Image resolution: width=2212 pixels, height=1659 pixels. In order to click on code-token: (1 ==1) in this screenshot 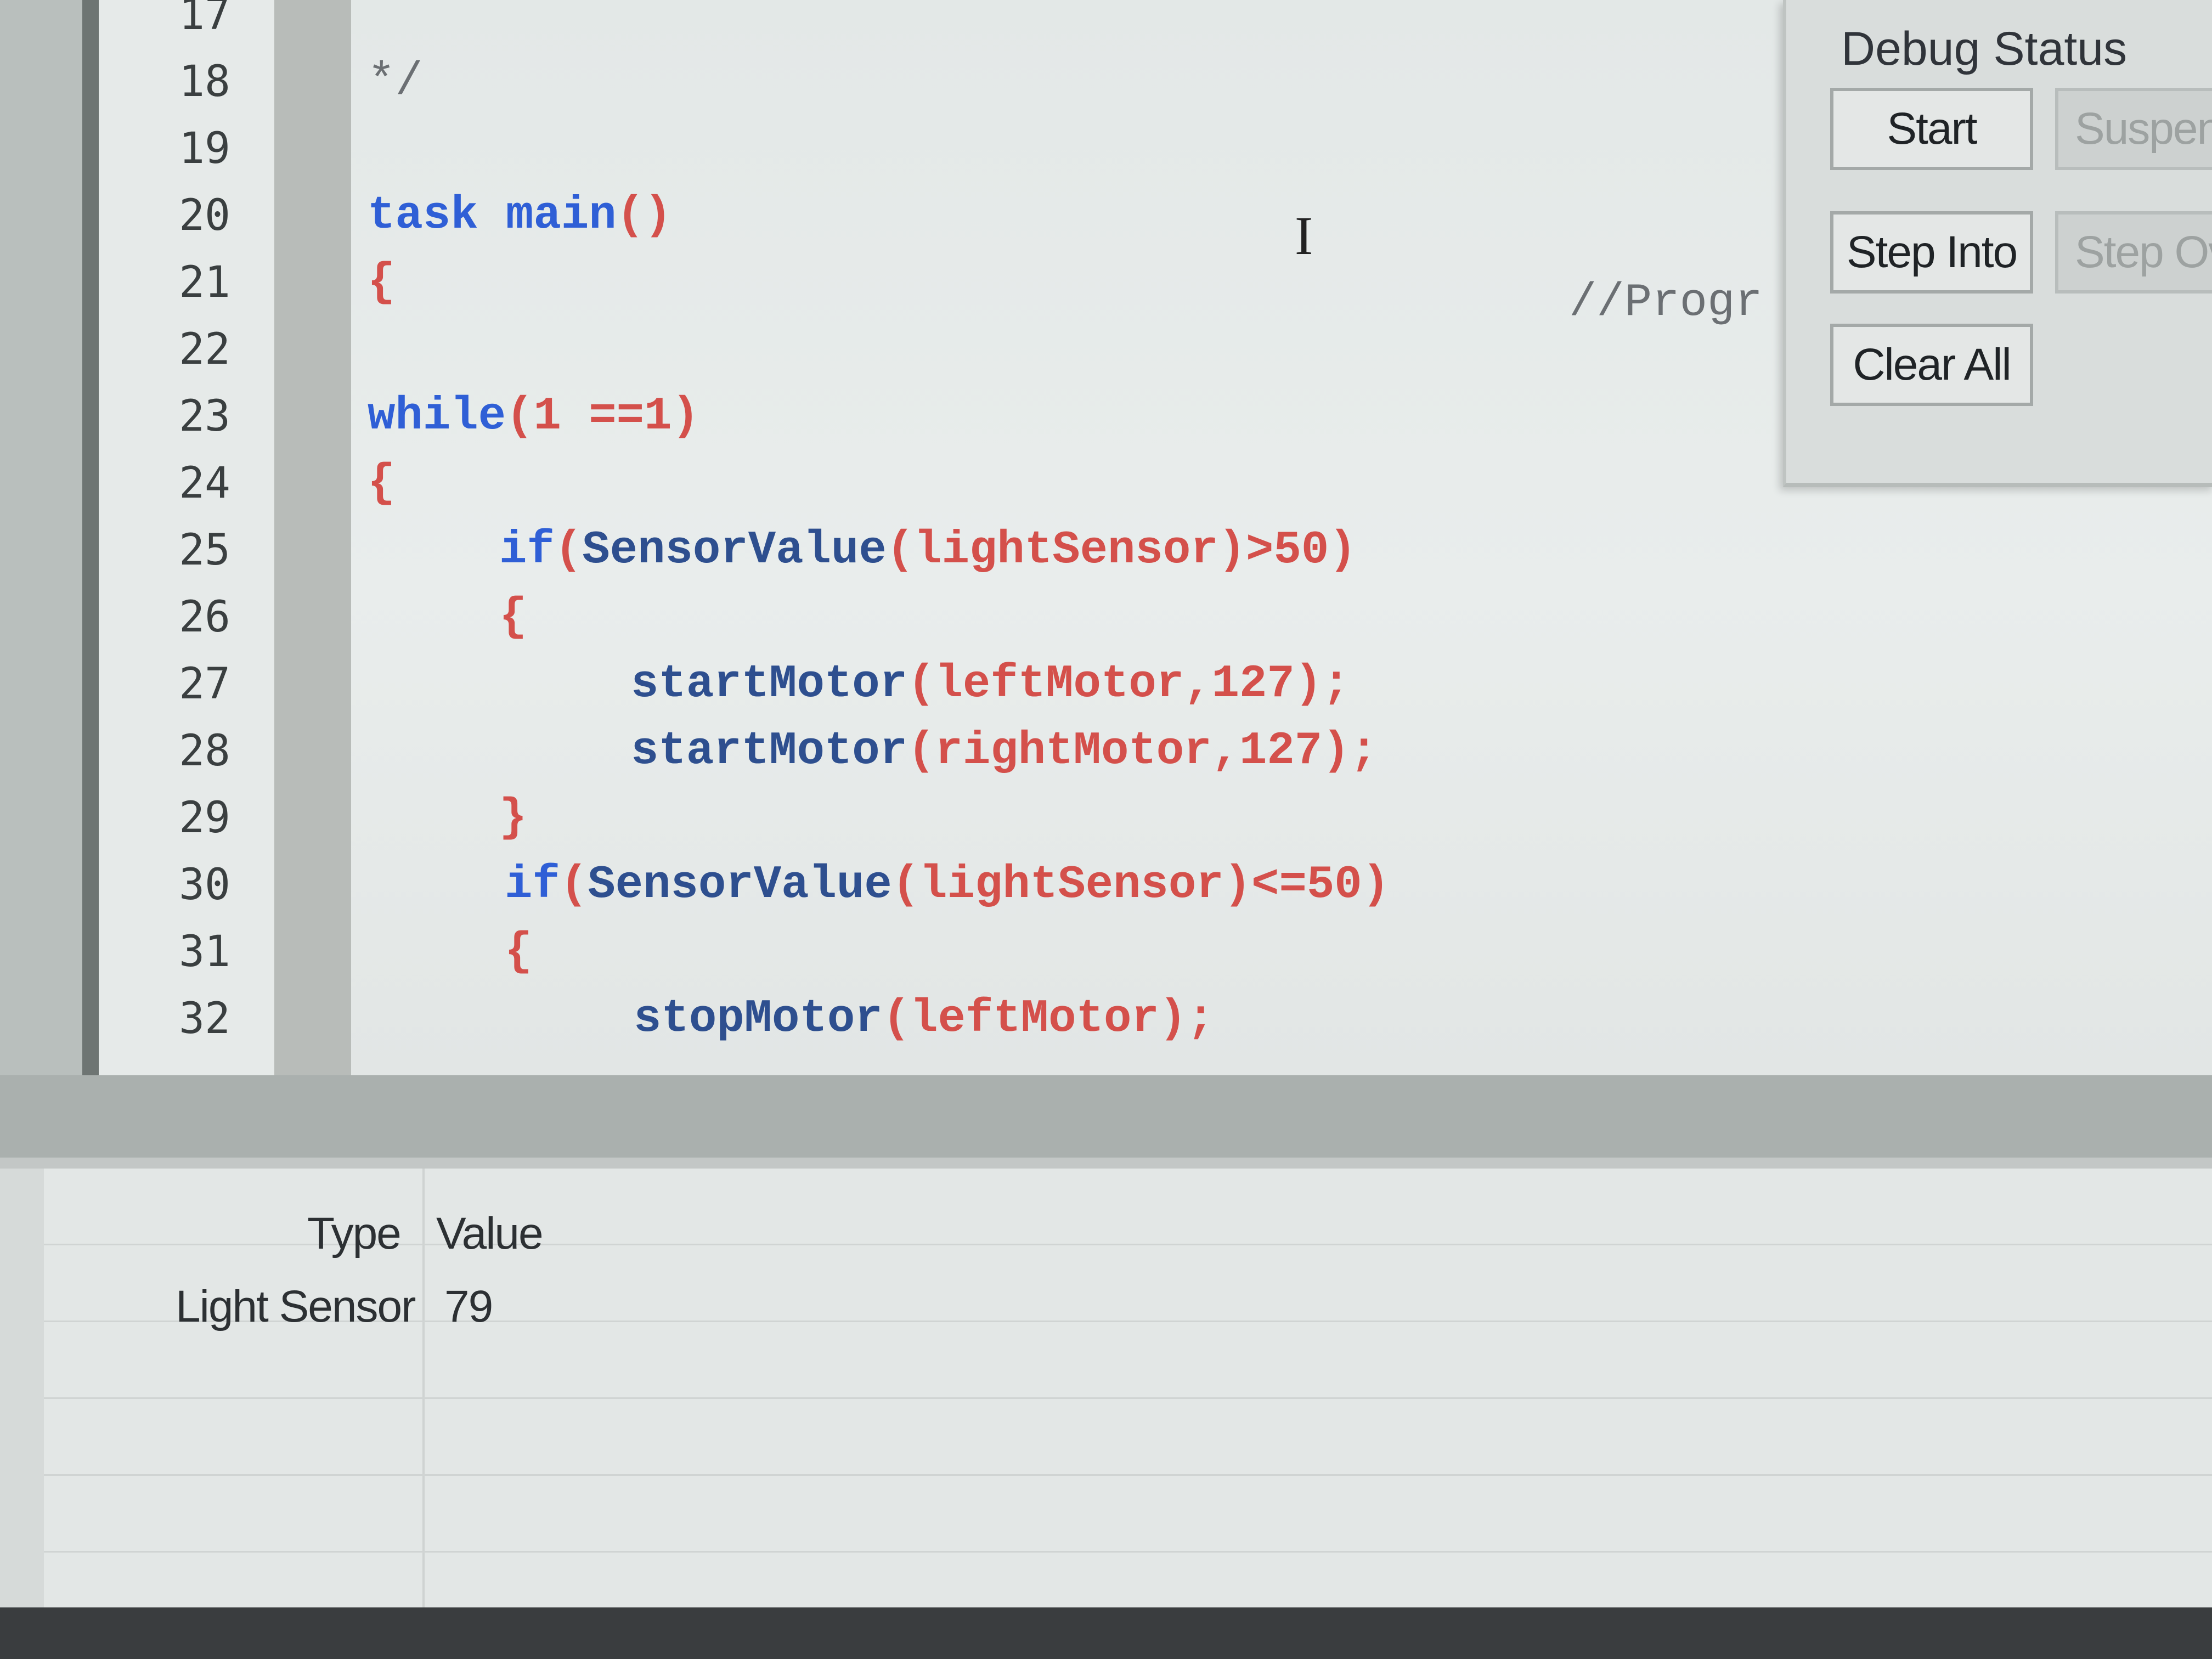, I will do `click(603, 417)`.